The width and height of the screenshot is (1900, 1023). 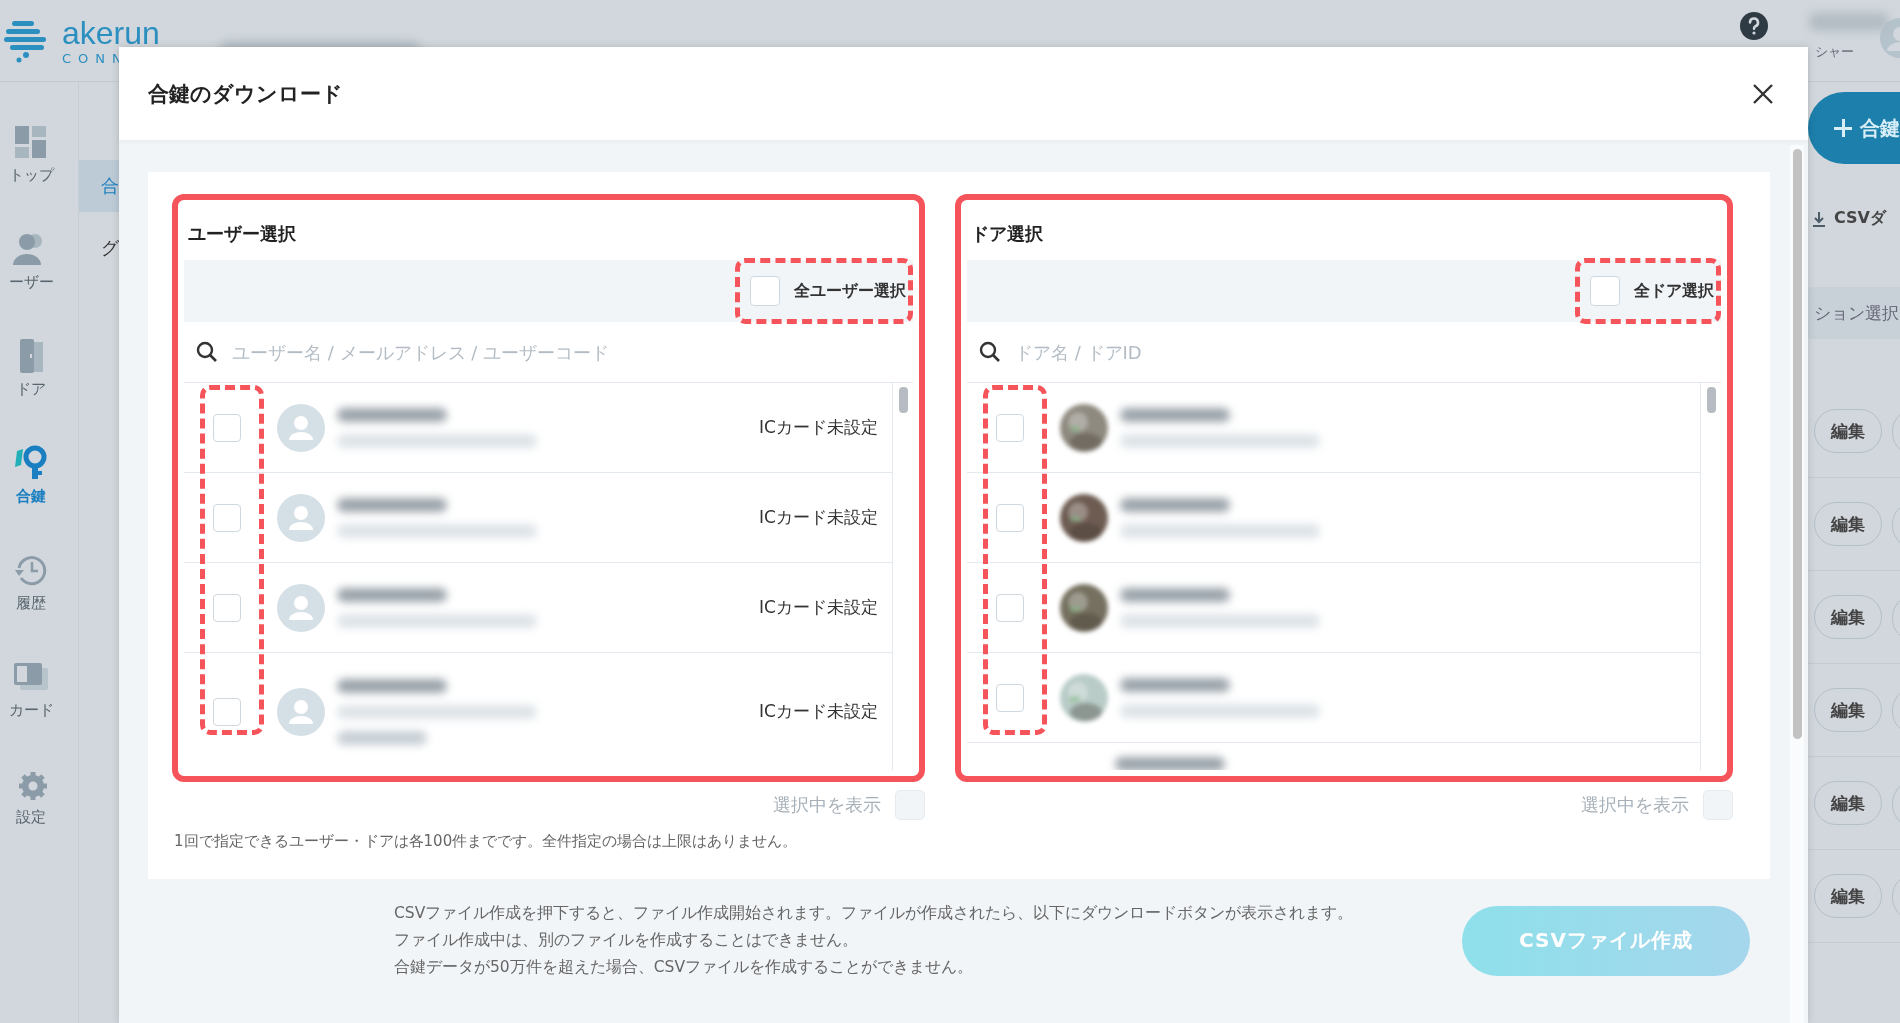 I want to click on sidebar-item: トップ, so click(x=39, y=153).